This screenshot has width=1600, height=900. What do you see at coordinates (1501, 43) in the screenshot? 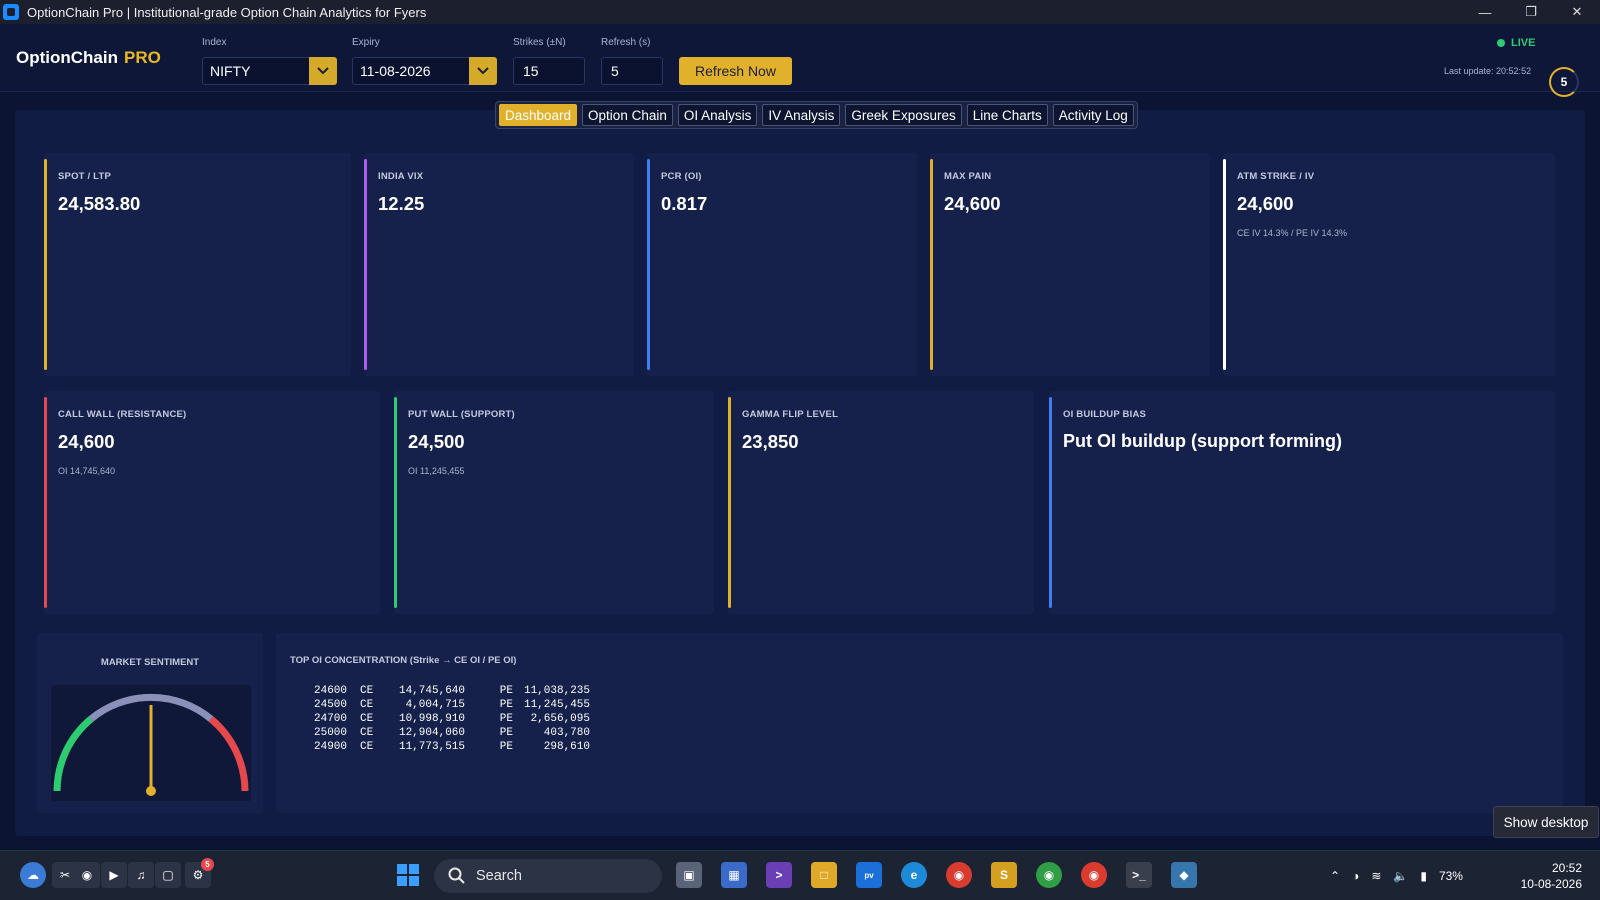
I see `live-dot-icon` at bounding box center [1501, 43].